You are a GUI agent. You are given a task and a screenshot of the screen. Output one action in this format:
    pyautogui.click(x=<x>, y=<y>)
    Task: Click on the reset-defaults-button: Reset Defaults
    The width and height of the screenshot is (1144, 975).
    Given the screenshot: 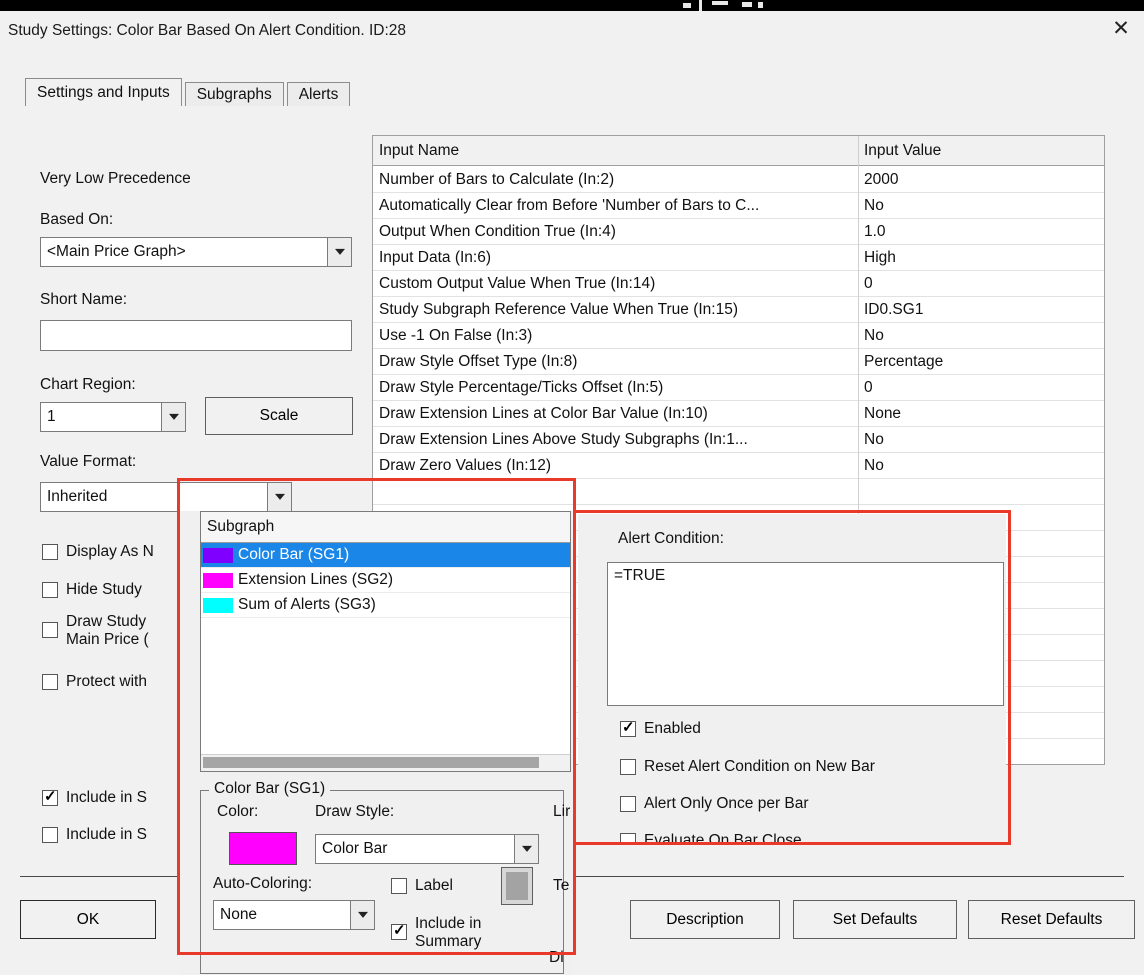 What is the action you would take?
    pyautogui.click(x=1051, y=919)
    